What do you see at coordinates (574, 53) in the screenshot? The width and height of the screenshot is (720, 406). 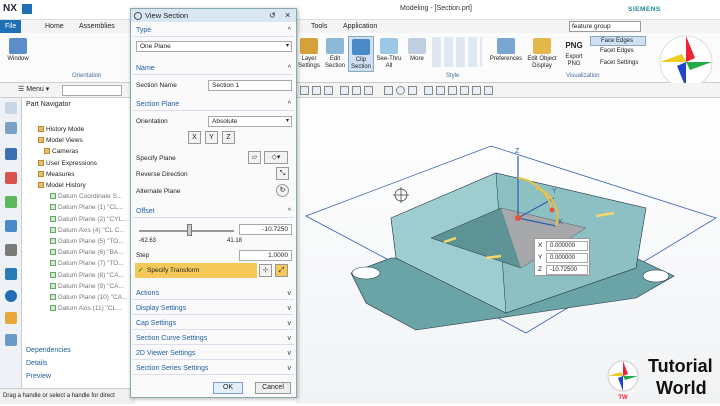 I see `export-png-button: PNG Export PNG` at bounding box center [574, 53].